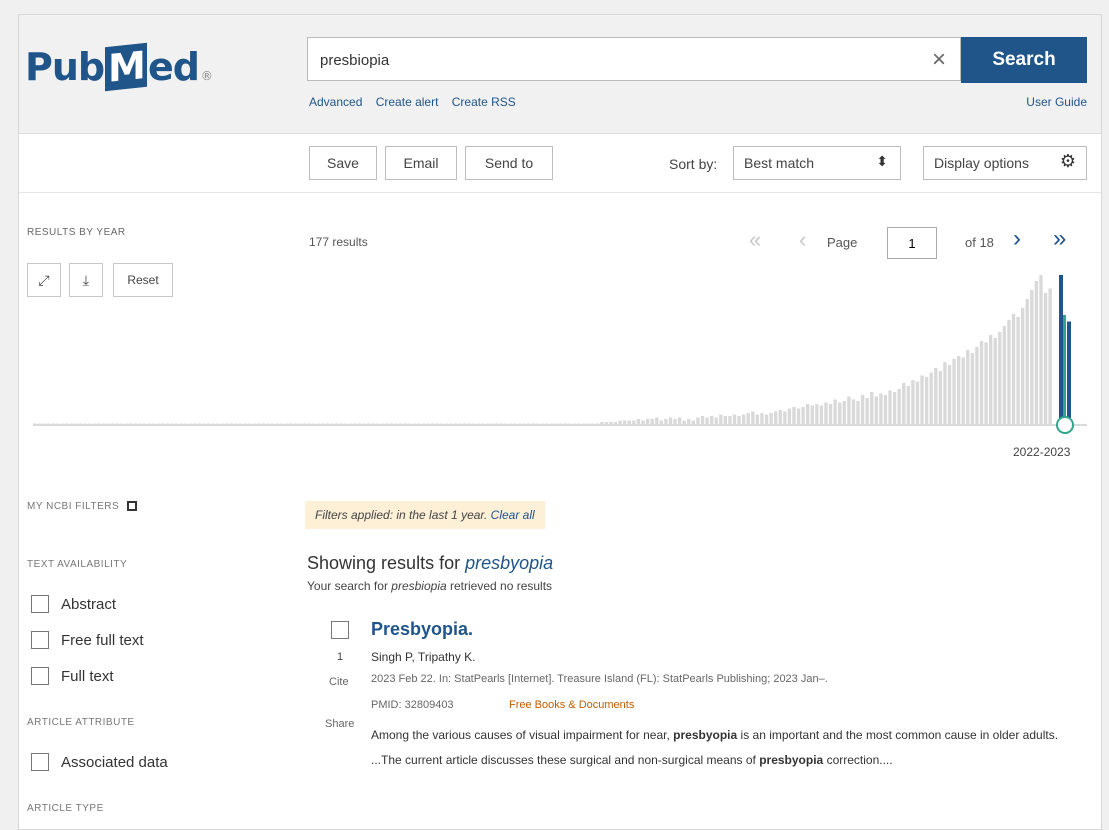  Describe the element at coordinates (339, 724) in the screenshot. I see `share-button: Share` at that location.